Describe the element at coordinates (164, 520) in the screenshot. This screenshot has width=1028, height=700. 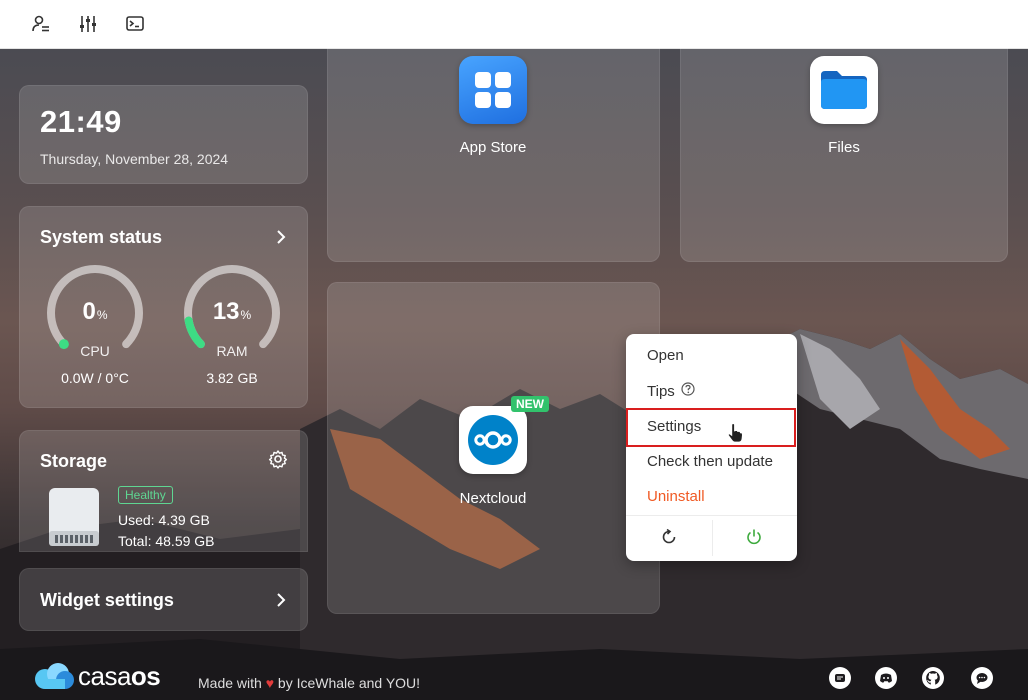
I see `storage-used: Used: 4.39 GB` at that location.